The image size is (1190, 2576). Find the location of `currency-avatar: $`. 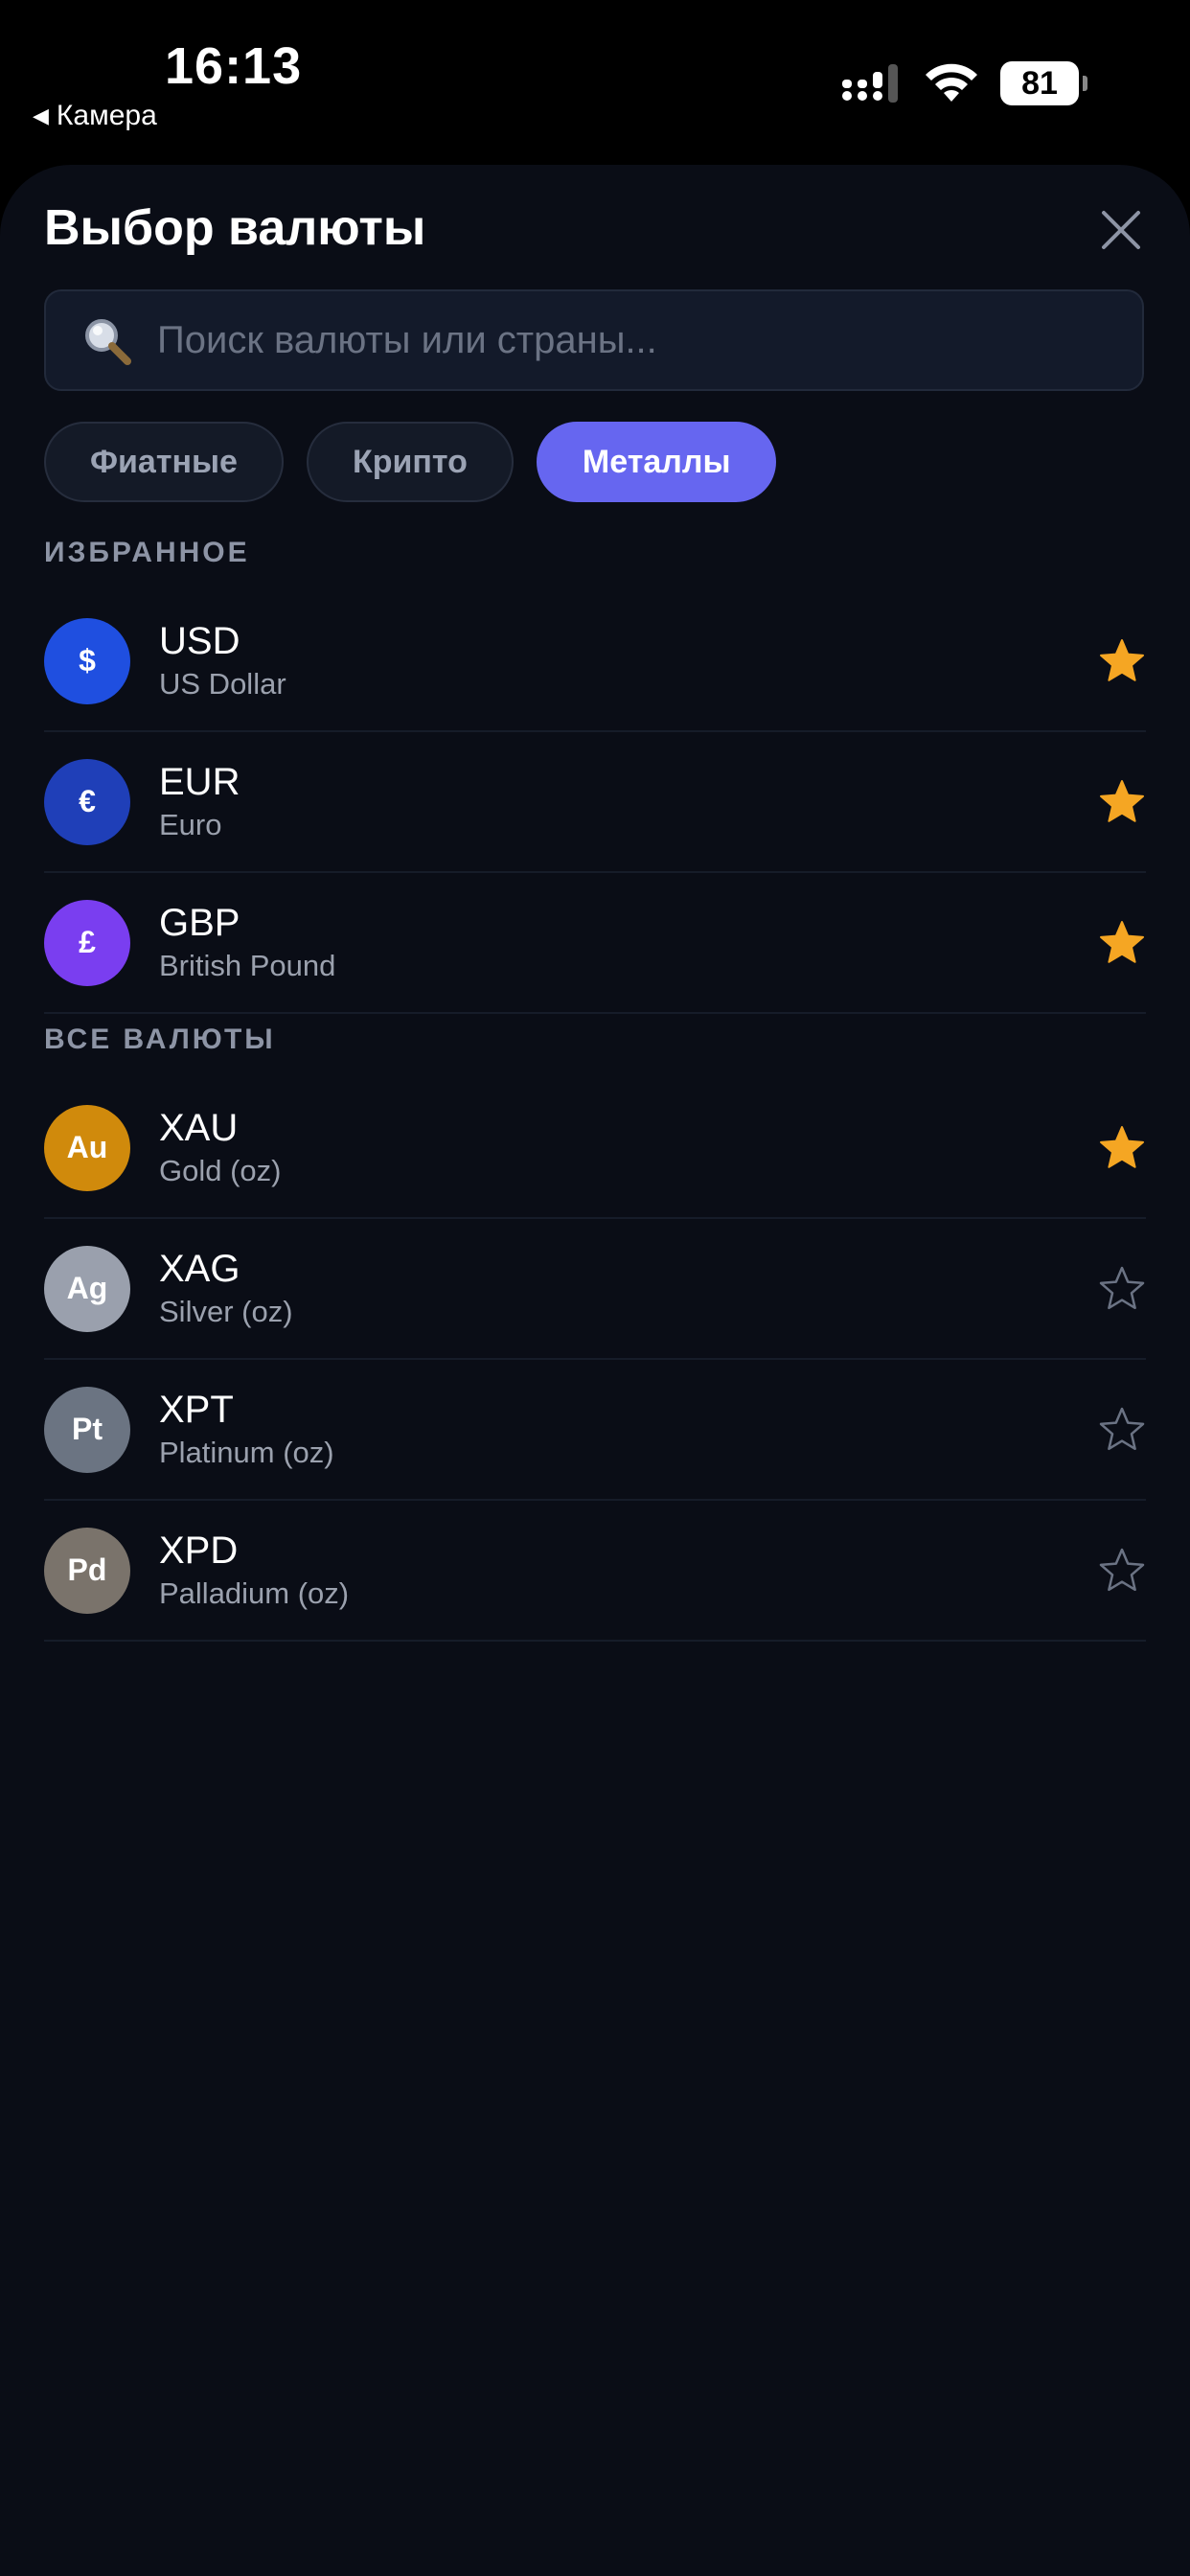

currency-avatar: $ is located at coordinates (87, 660).